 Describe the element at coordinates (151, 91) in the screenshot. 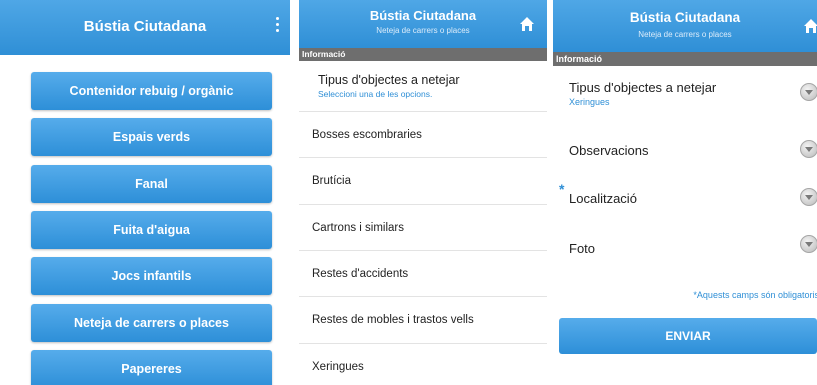

I see `category-button: Contenidor rebuig / orgànic` at that location.